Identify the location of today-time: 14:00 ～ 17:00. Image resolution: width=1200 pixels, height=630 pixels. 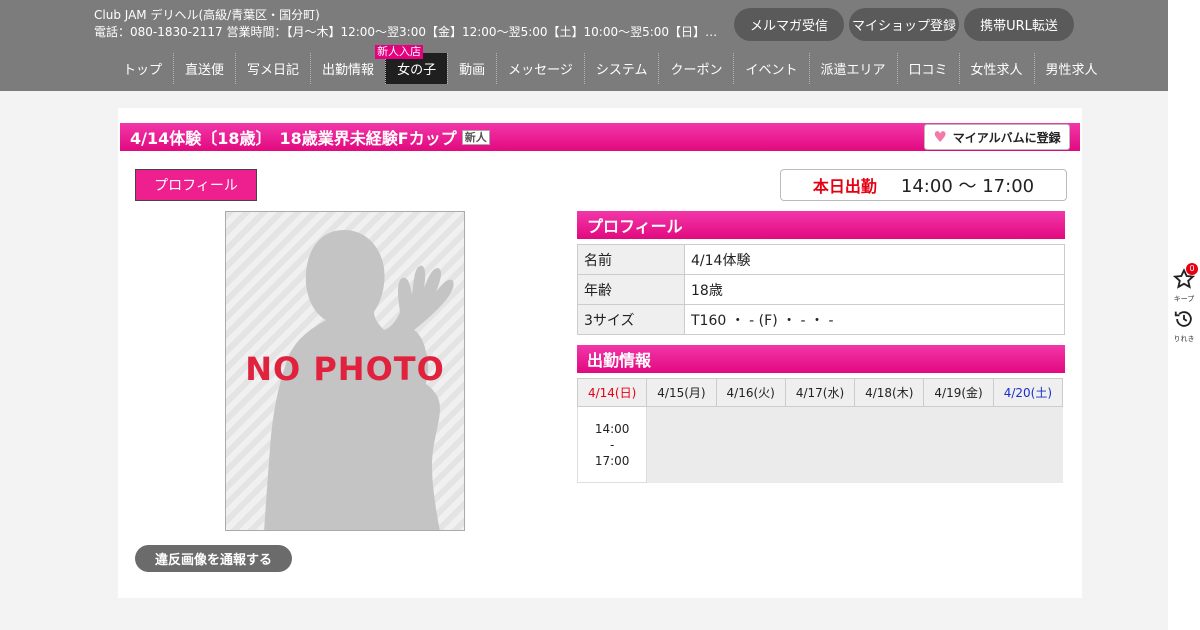
(967, 186).